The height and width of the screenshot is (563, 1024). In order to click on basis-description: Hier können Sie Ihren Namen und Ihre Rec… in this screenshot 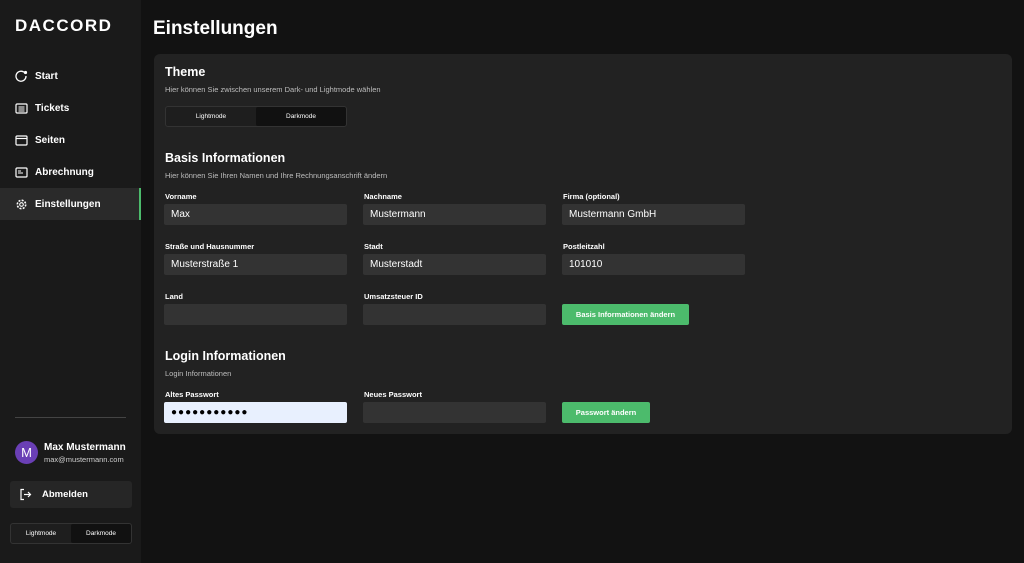, I will do `click(276, 175)`.